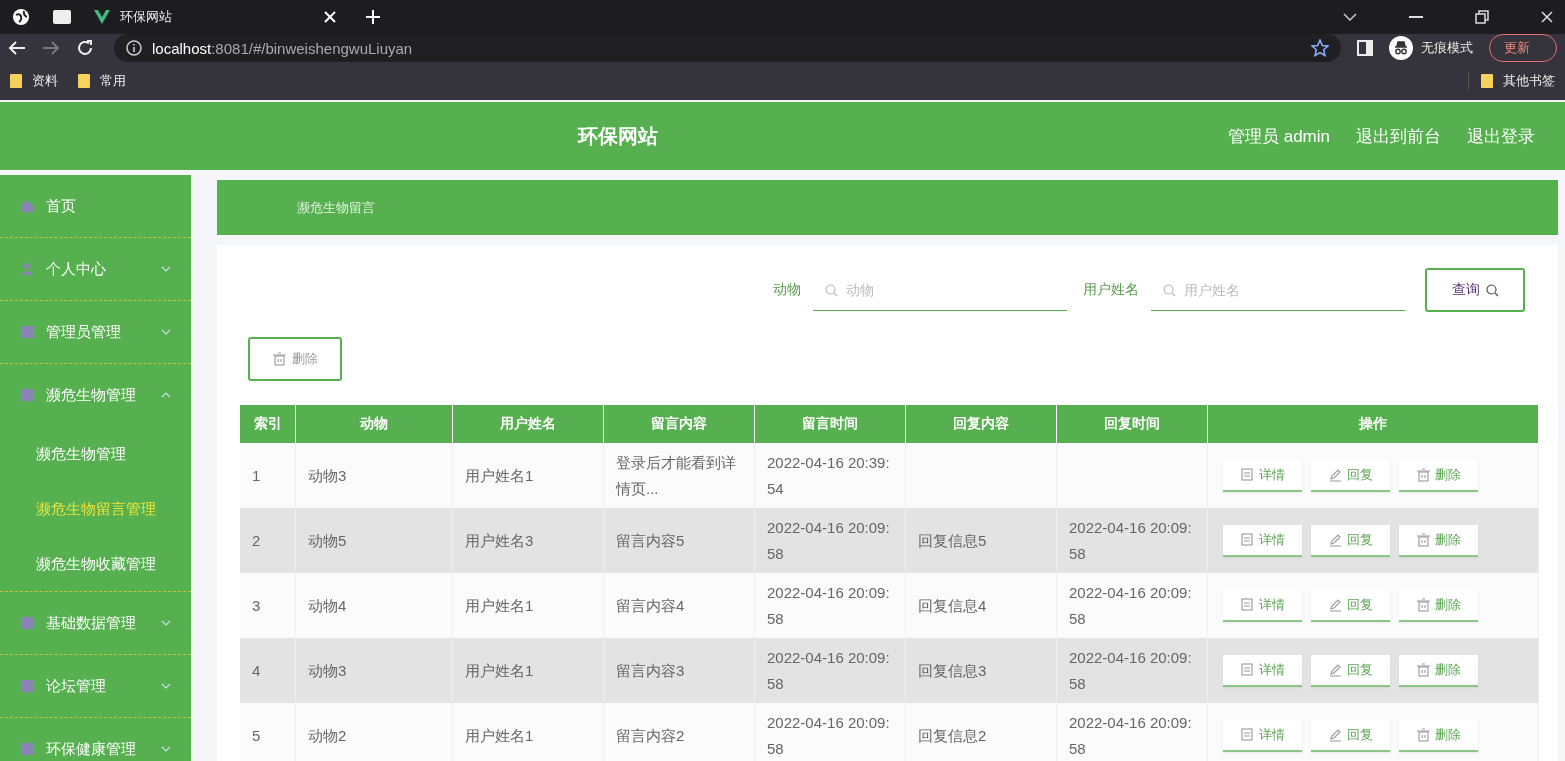 The height and width of the screenshot is (761, 1565). Describe the element at coordinates (1398, 136) in the screenshot. I see `header-link: 退出到前台` at that location.